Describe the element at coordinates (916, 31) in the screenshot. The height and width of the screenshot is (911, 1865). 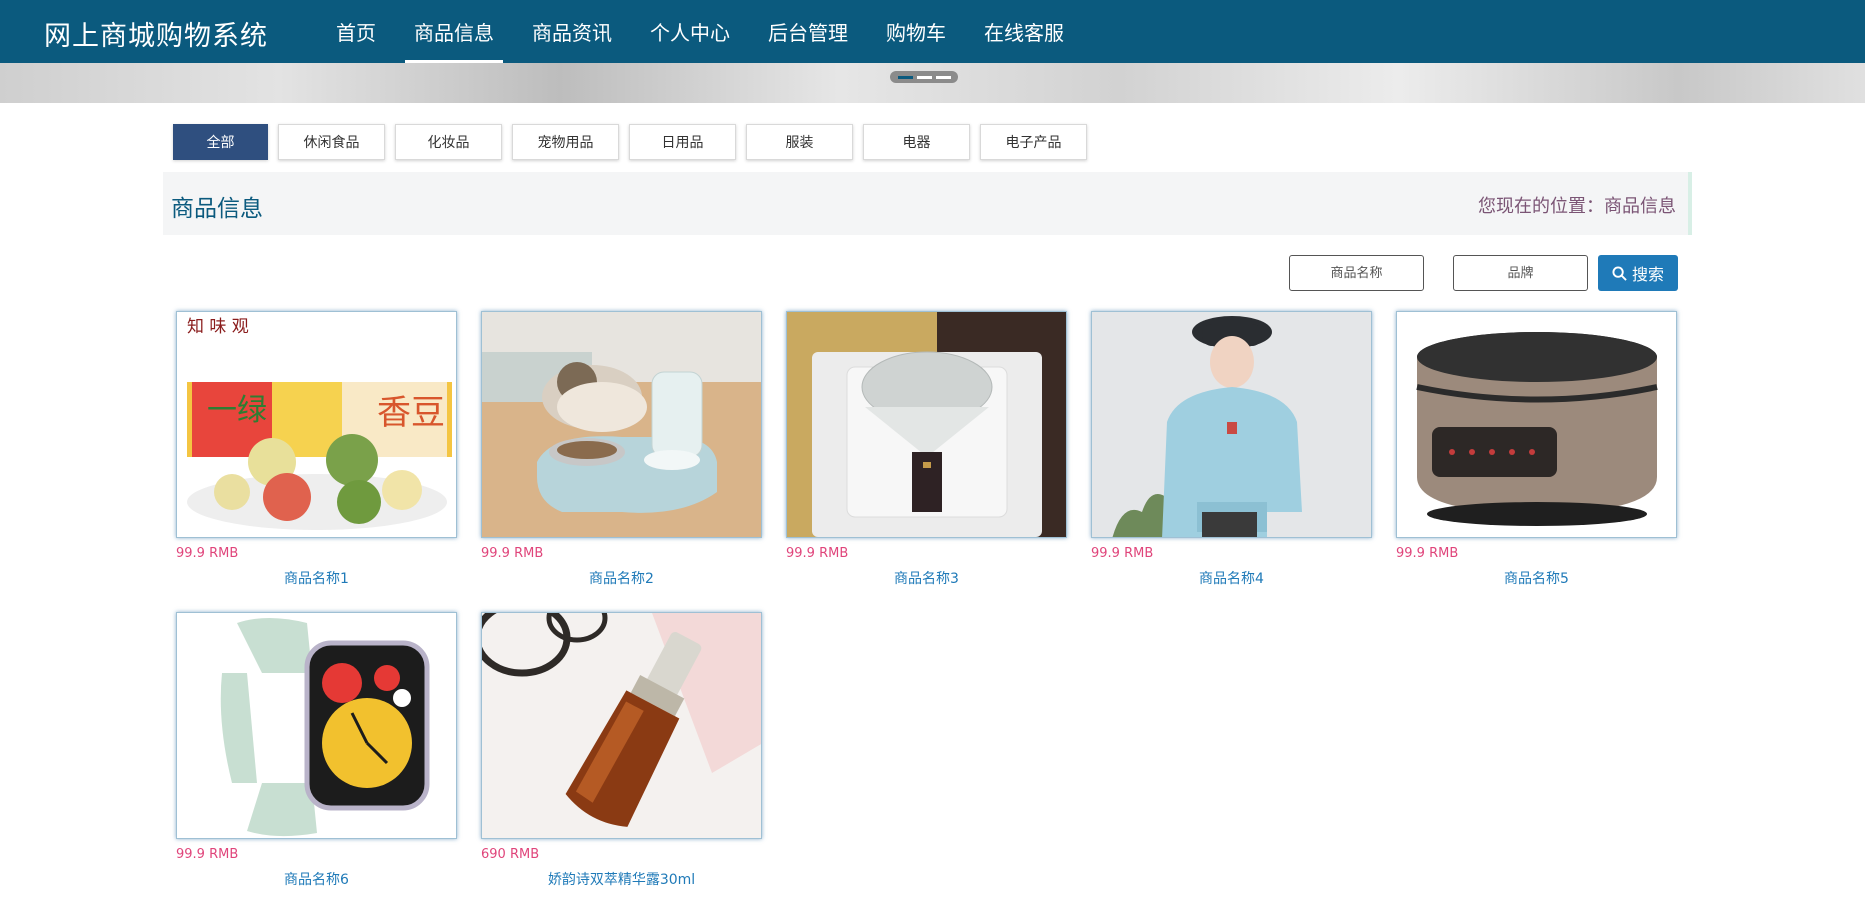
I see `nav-cart: 购物车` at that location.